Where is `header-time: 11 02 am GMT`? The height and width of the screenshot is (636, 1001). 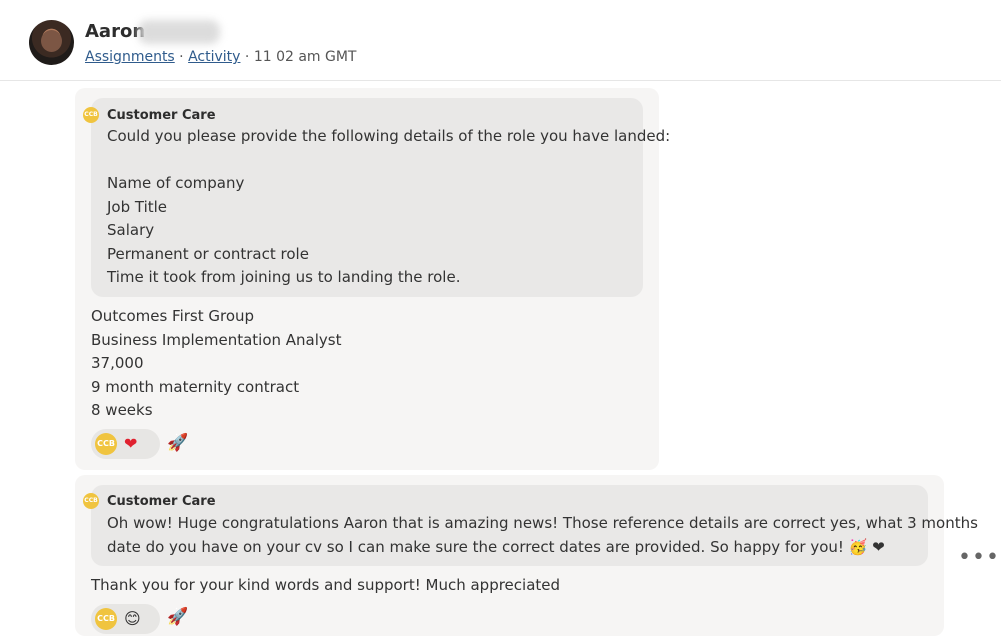 header-time: 11 02 am GMT is located at coordinates (305, 57).